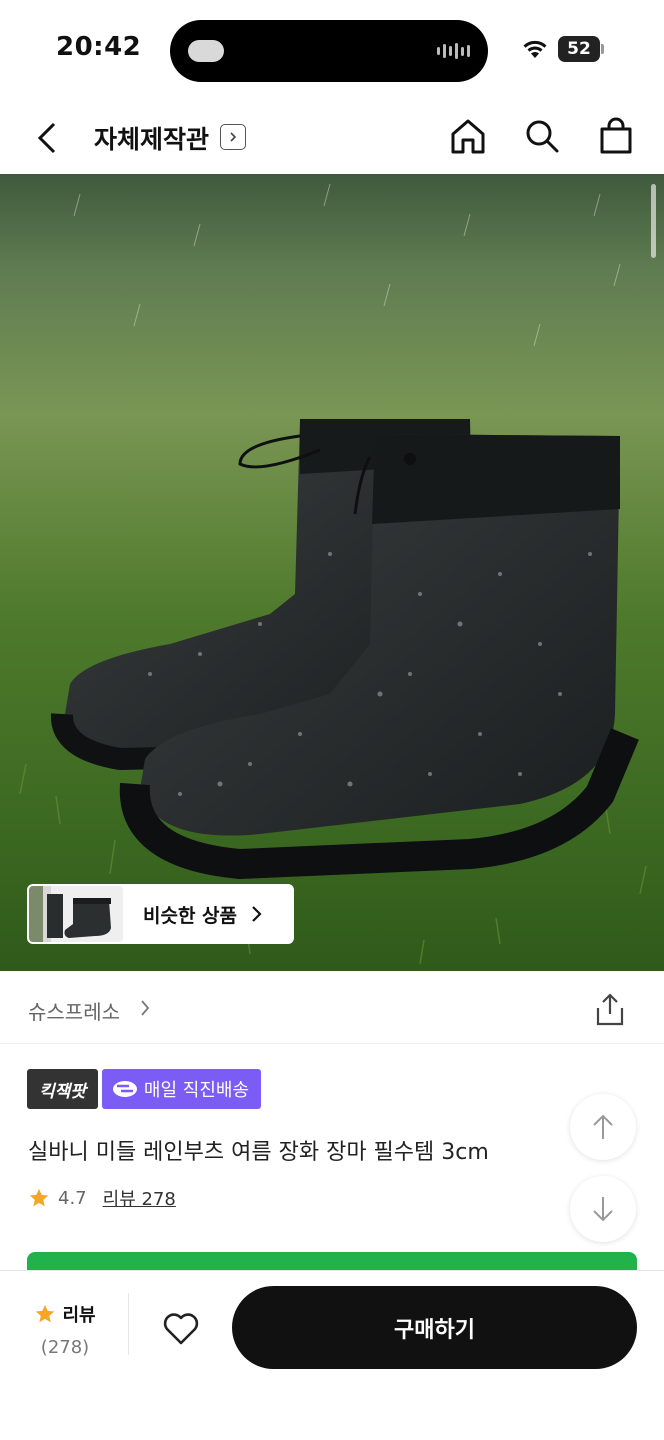 The image size is (664, 1440). Describe the element at coordinates (602, 49) in the screenshot. I see `battery-cap` at that location.